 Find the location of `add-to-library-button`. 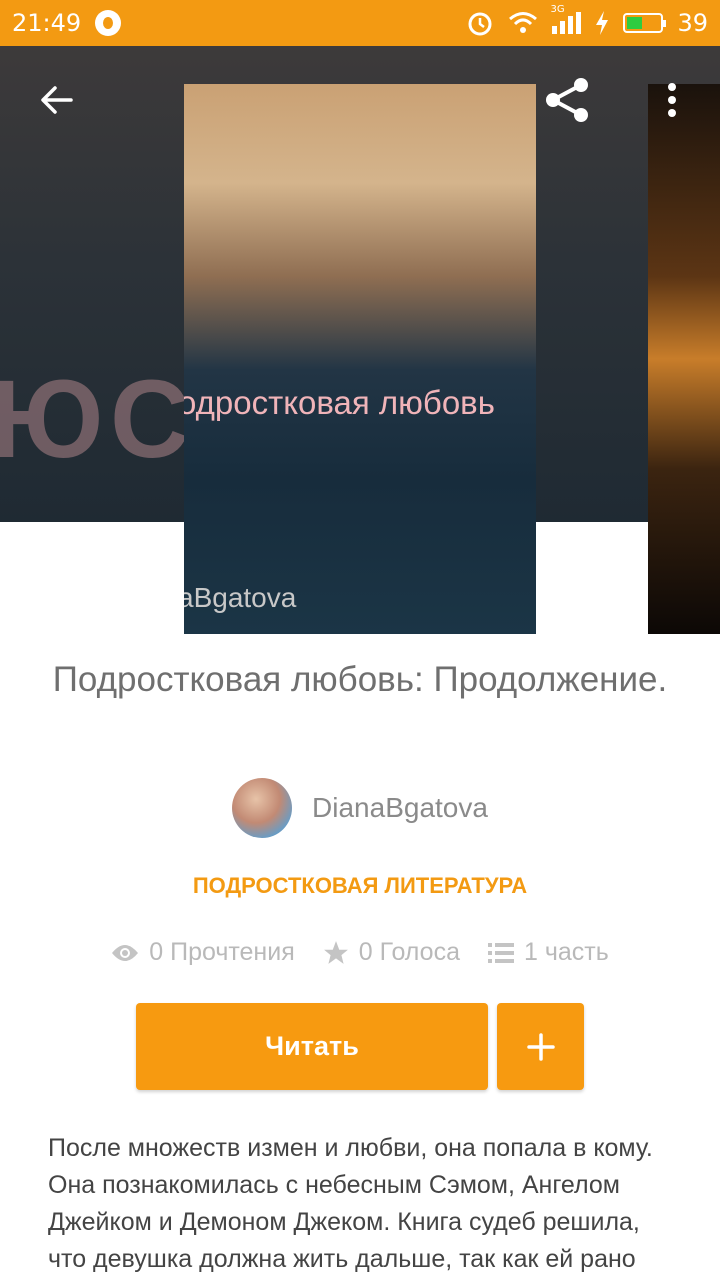

add-to-library-button is located at coordinates (540, 1046).